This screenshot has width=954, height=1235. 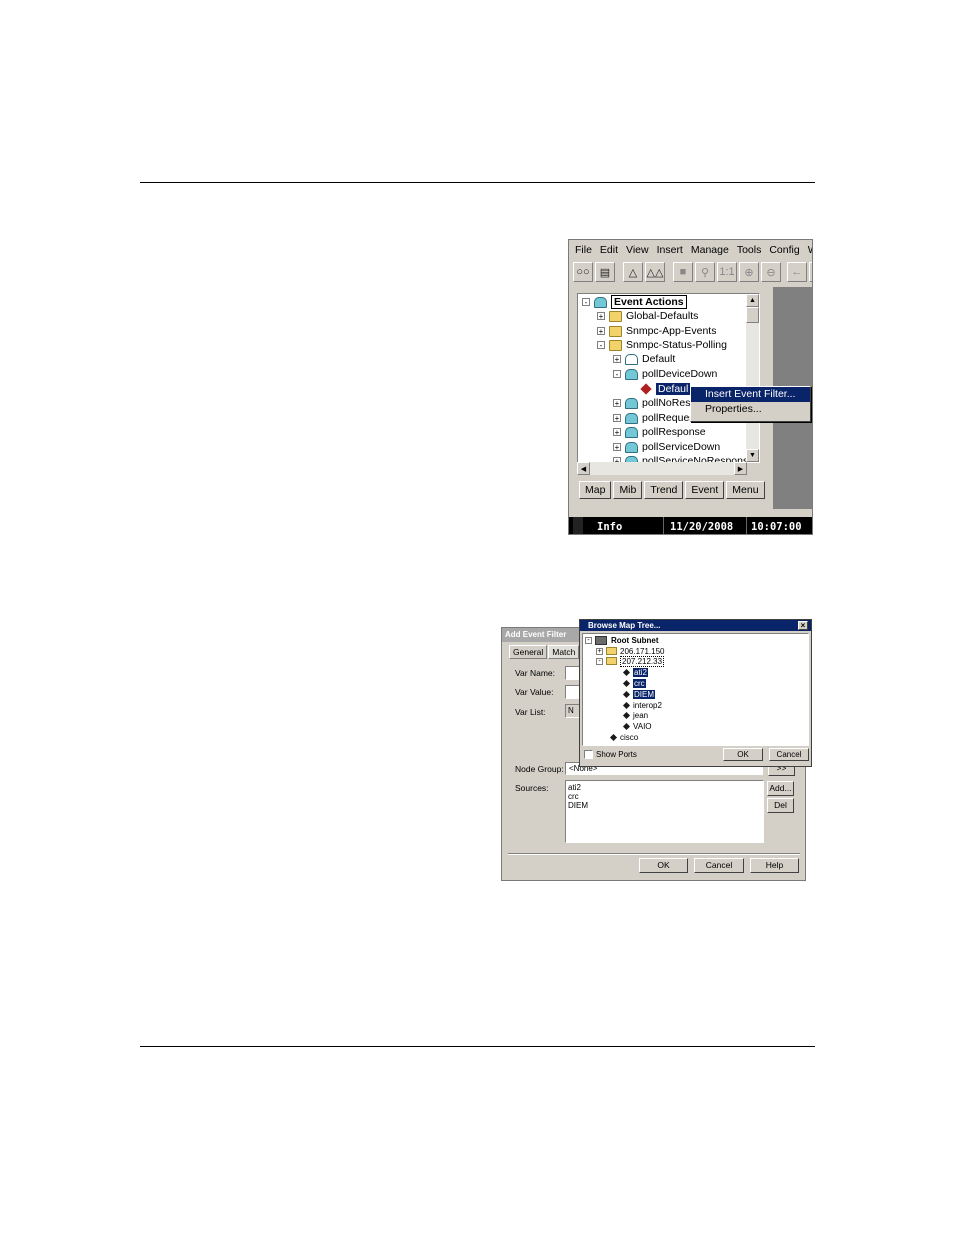 What do you see at coordinates (749, 272) in the screenshot?
I see `zoom-in-icon: ⊕` at bounding box center [749, 272].